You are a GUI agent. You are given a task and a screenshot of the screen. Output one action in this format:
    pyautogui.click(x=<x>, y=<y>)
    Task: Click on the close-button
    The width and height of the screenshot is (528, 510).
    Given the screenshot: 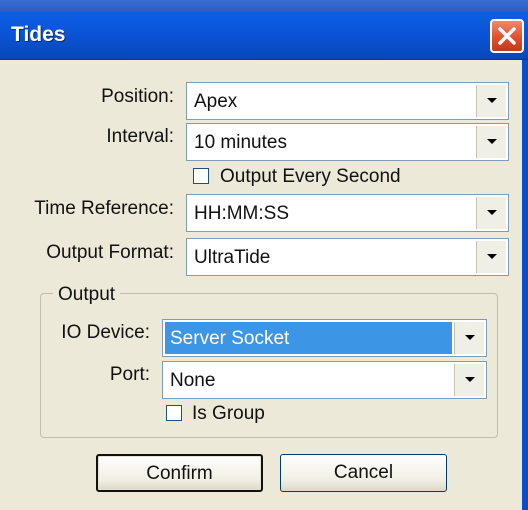 What is the action you would take?
    pyautogui.click(x=507, y=36)
    